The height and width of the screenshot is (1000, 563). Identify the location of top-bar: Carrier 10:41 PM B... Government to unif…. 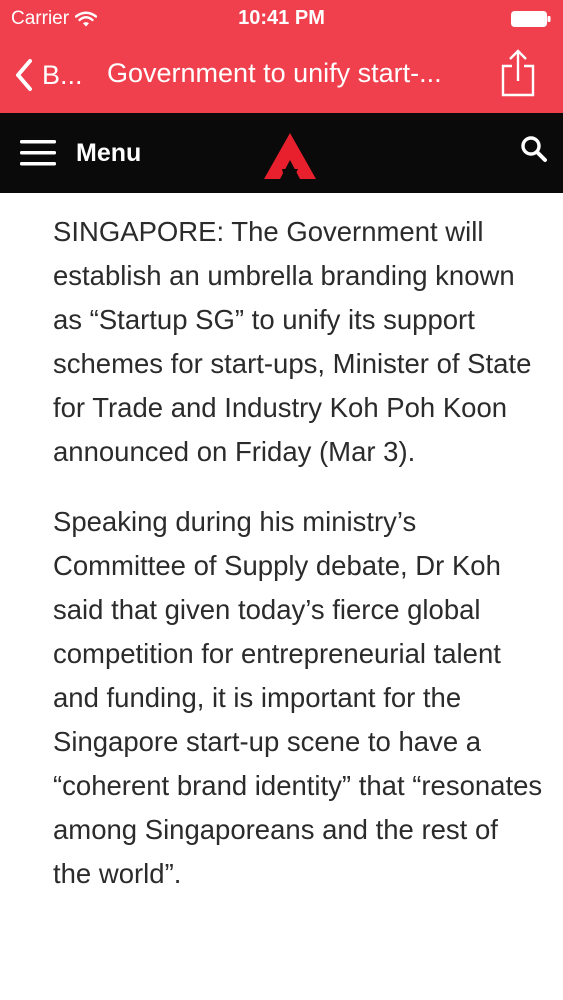
(281, 56).